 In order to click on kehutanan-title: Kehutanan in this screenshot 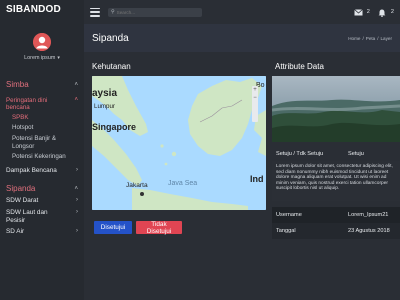, I will do `click(111, 66)`.